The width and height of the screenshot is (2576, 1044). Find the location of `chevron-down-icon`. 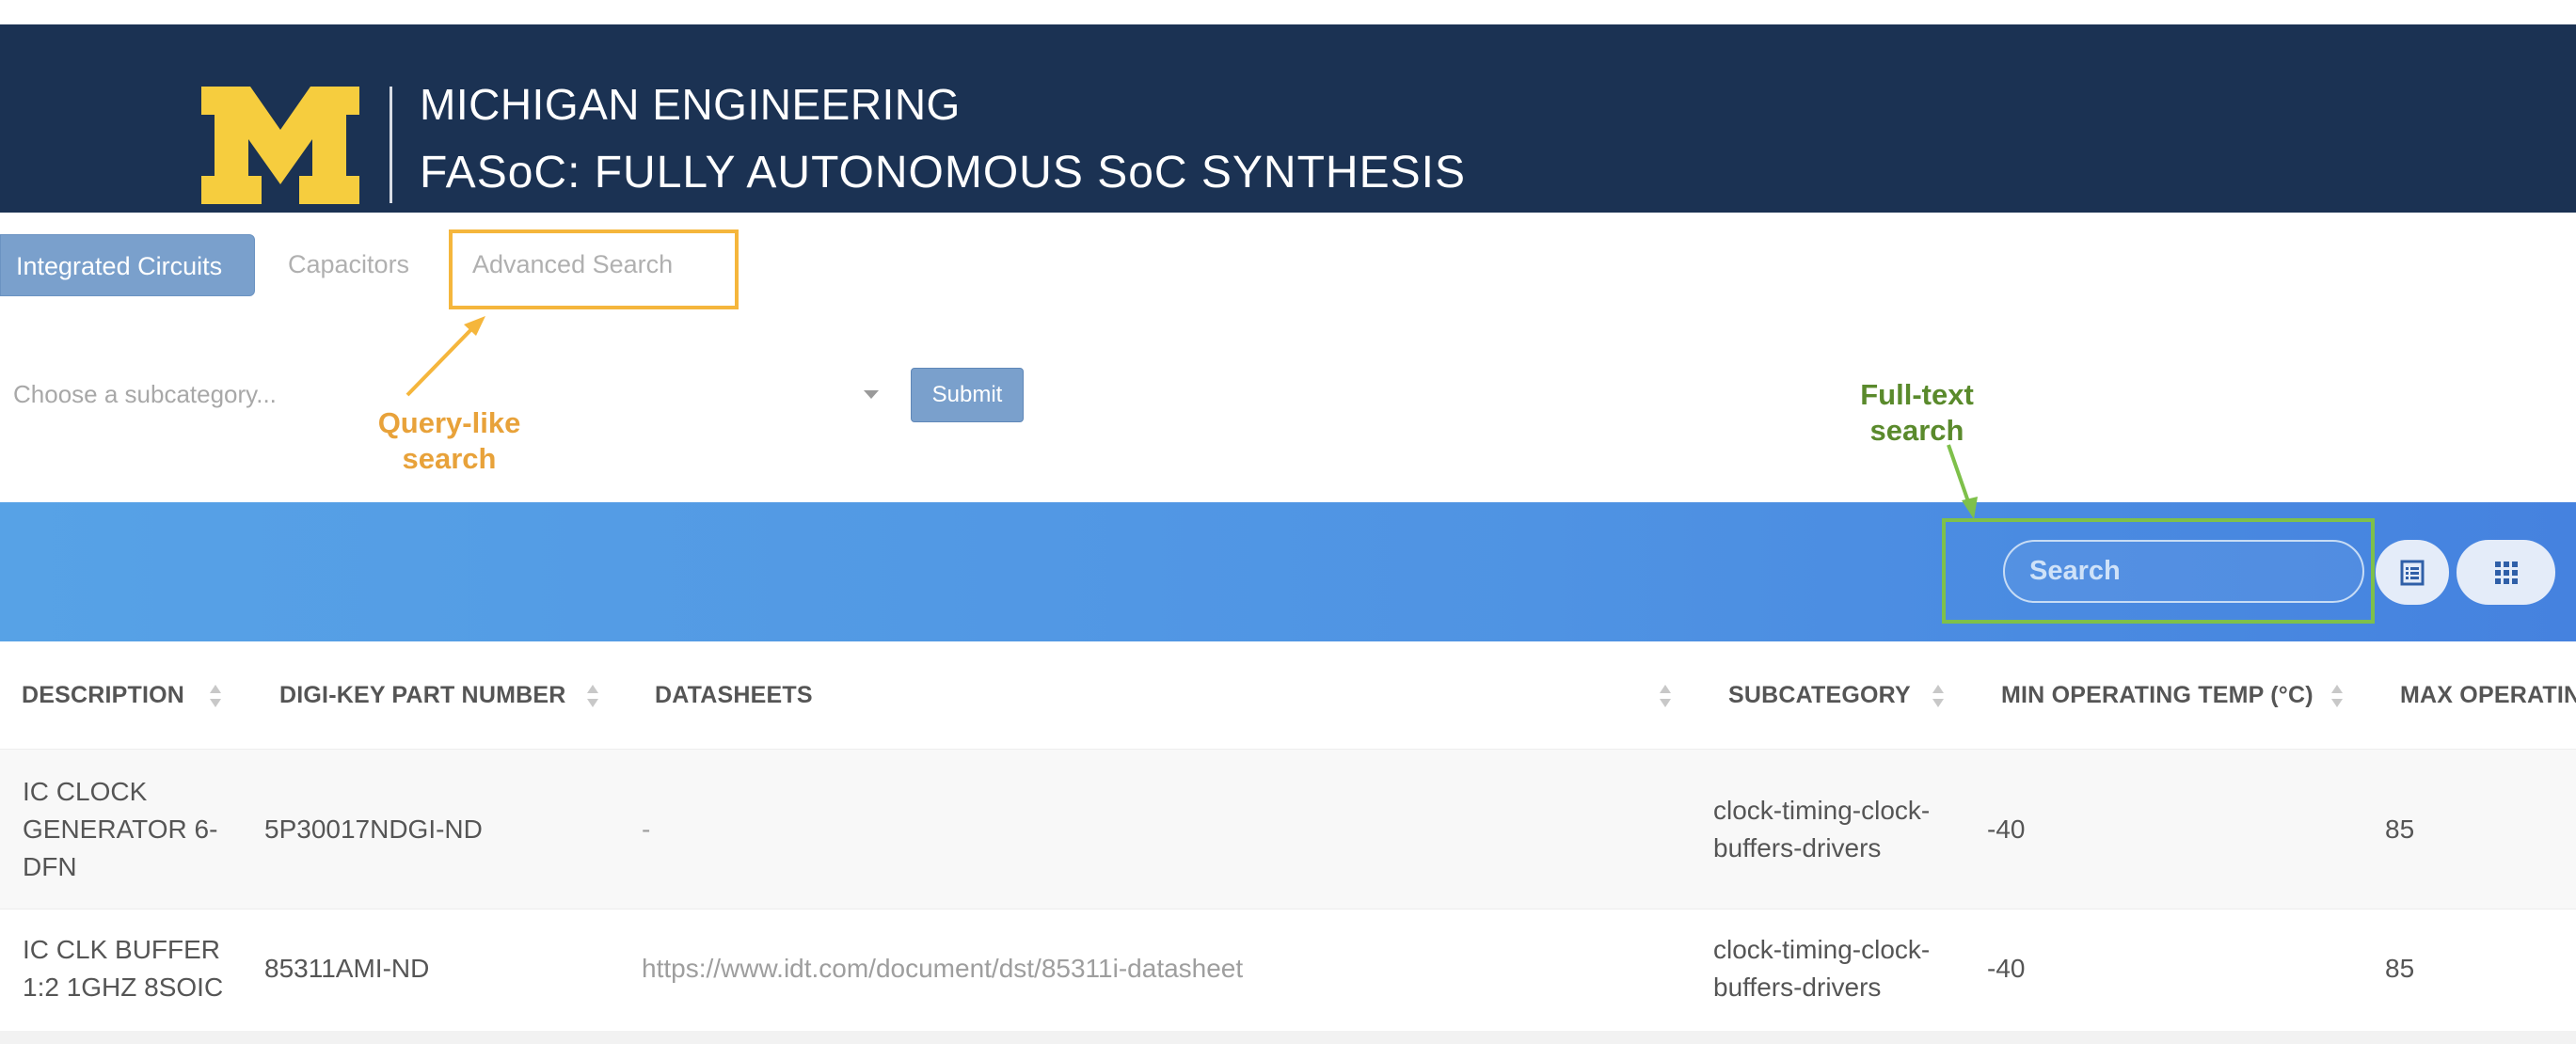

chevron-down-icon is located at coordinates (871, 395).